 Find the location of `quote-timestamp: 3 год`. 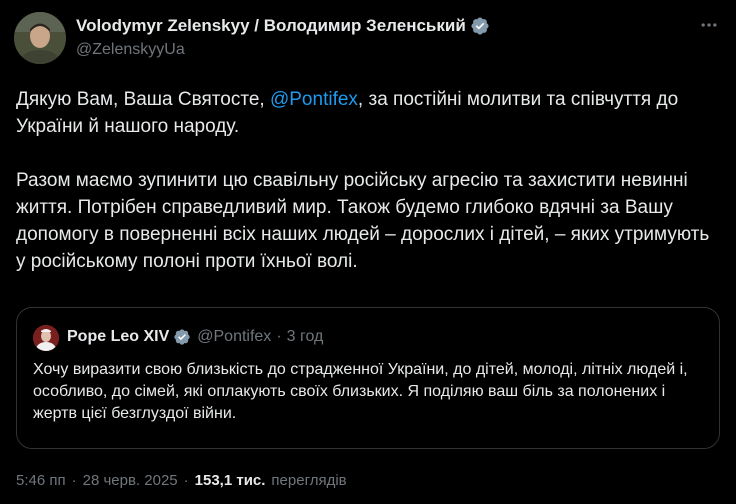

quote-timestamp: 3 год is located at coordinates (305, 337).